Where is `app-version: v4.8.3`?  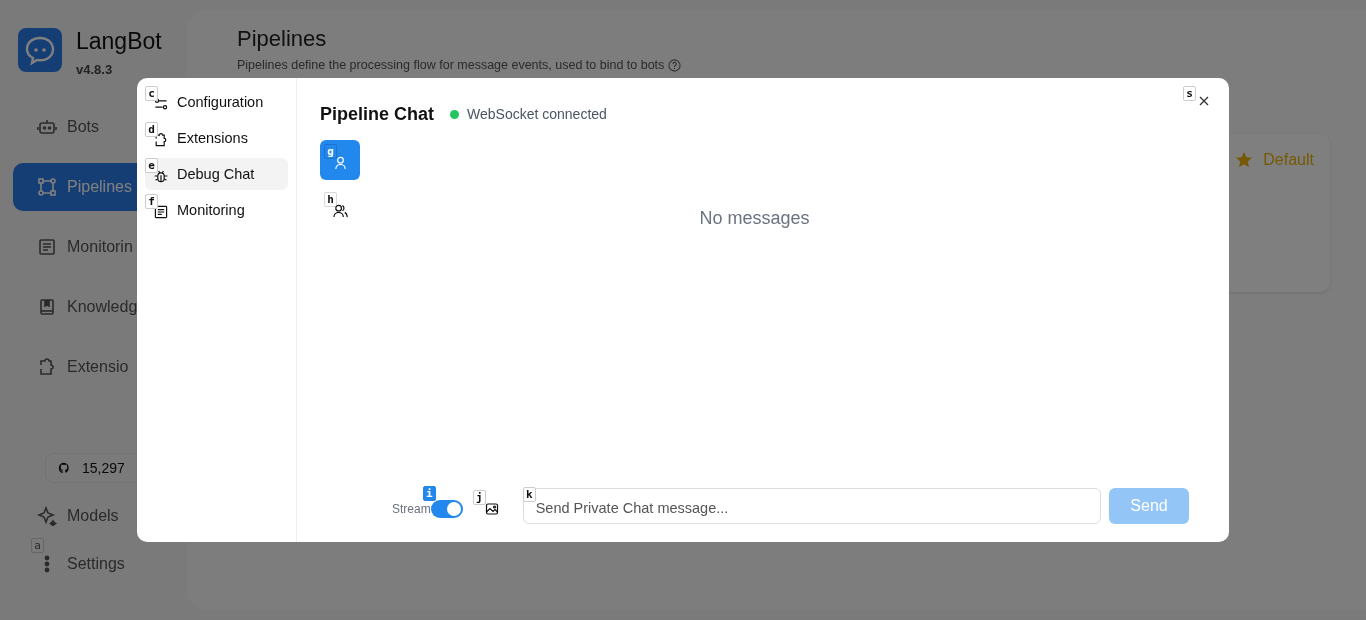 app-version: v4.8.3 is located at coordinates (95, 69).